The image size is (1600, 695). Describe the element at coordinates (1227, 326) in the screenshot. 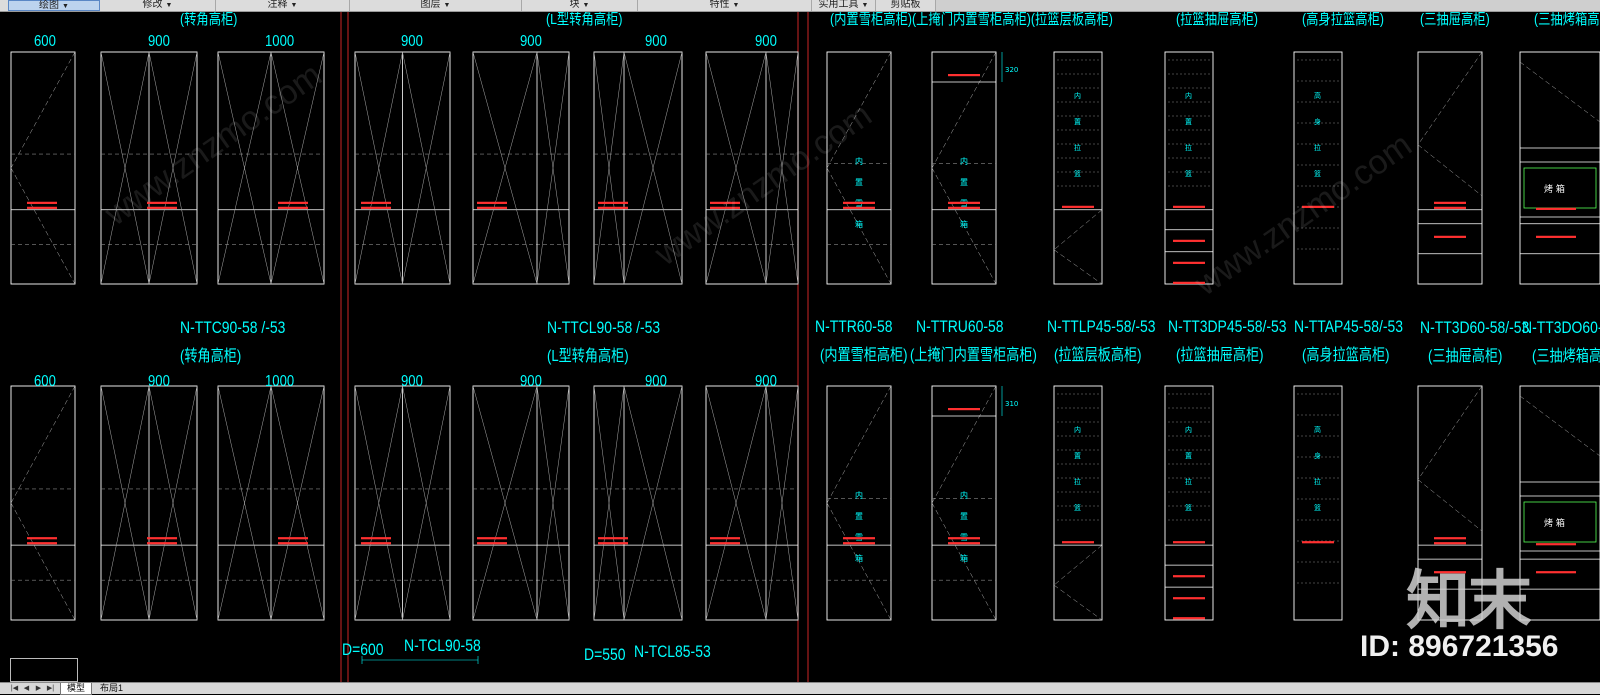

I see `cabinet-code: N-TT3DP45-58/-53` at that location.